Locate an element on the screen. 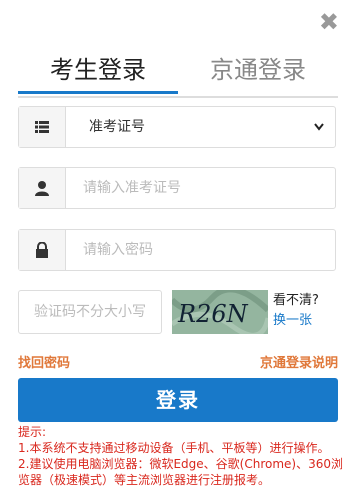  captcha-image: R26N is located at coordinates (220, 312).